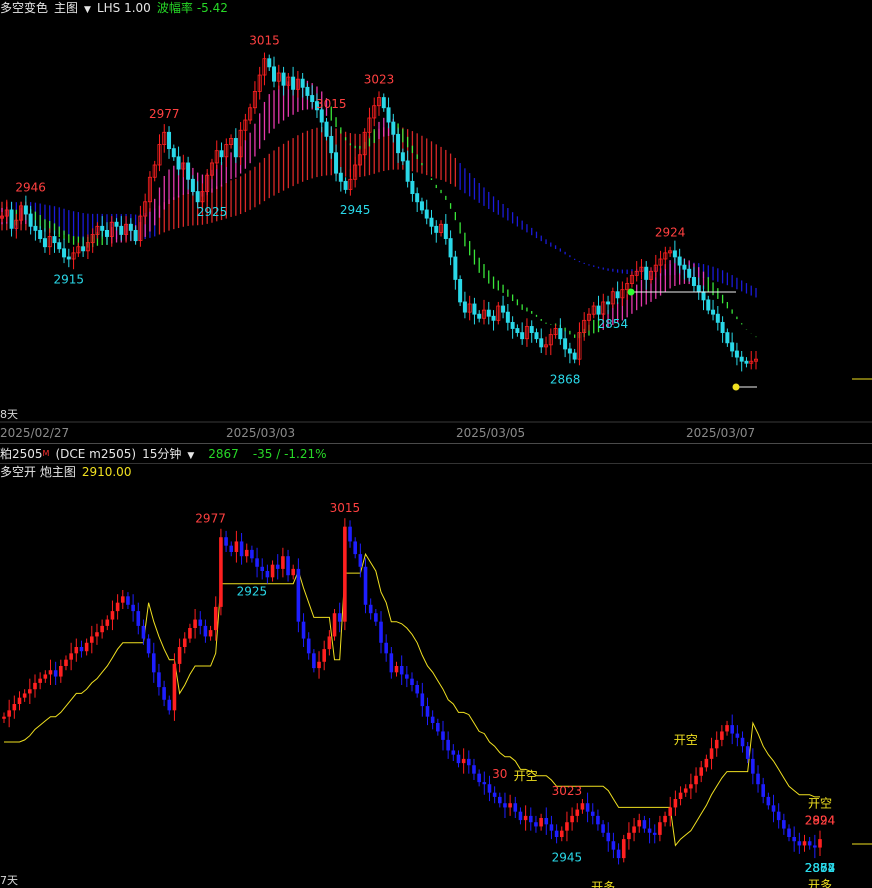  I want to click on chevron-down-icon: ▼, so click(190, 456).